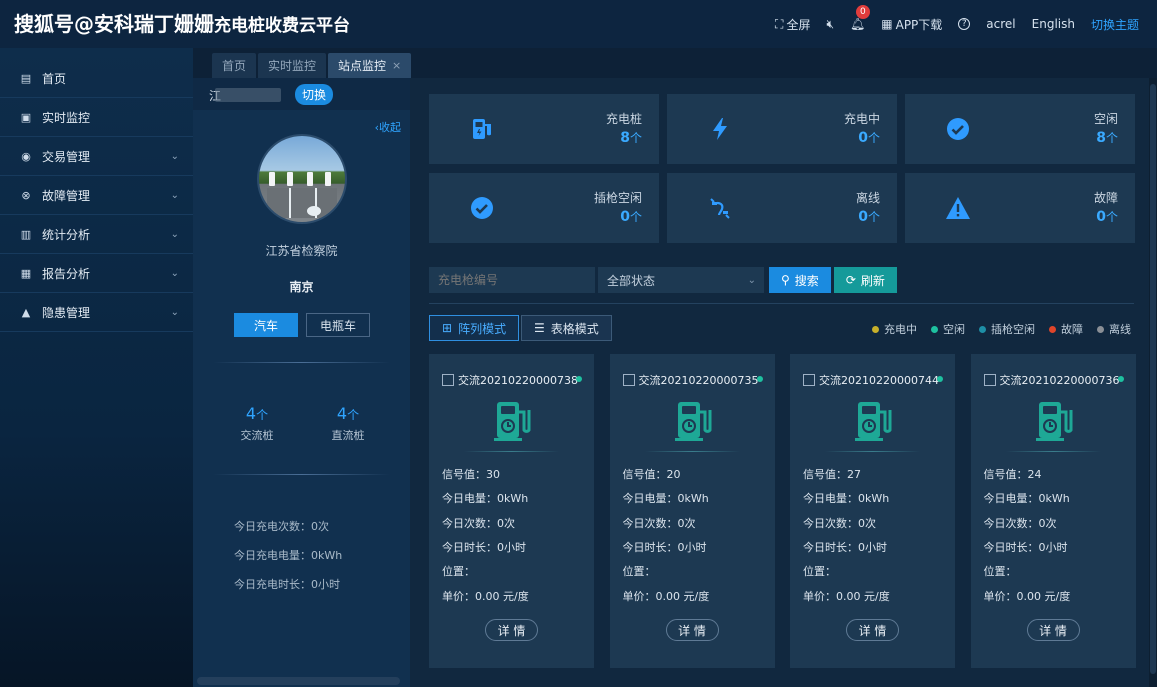 This screenshot has height=687, width=1157. I want to click on station-photo, so click(302, 179).